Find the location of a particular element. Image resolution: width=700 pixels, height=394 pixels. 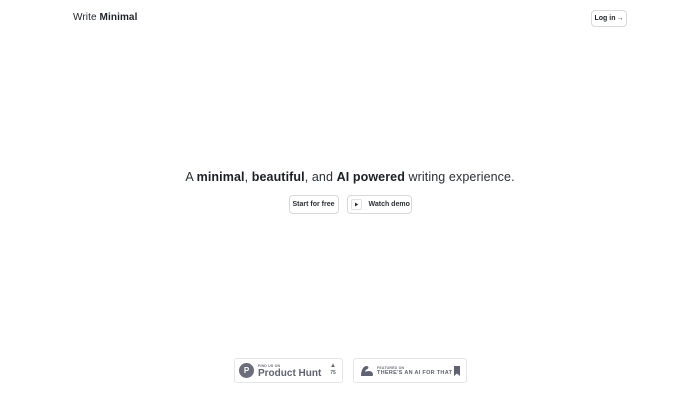

hero-emphasis-beautiful: beautiful is located at coordinates (278, 177).